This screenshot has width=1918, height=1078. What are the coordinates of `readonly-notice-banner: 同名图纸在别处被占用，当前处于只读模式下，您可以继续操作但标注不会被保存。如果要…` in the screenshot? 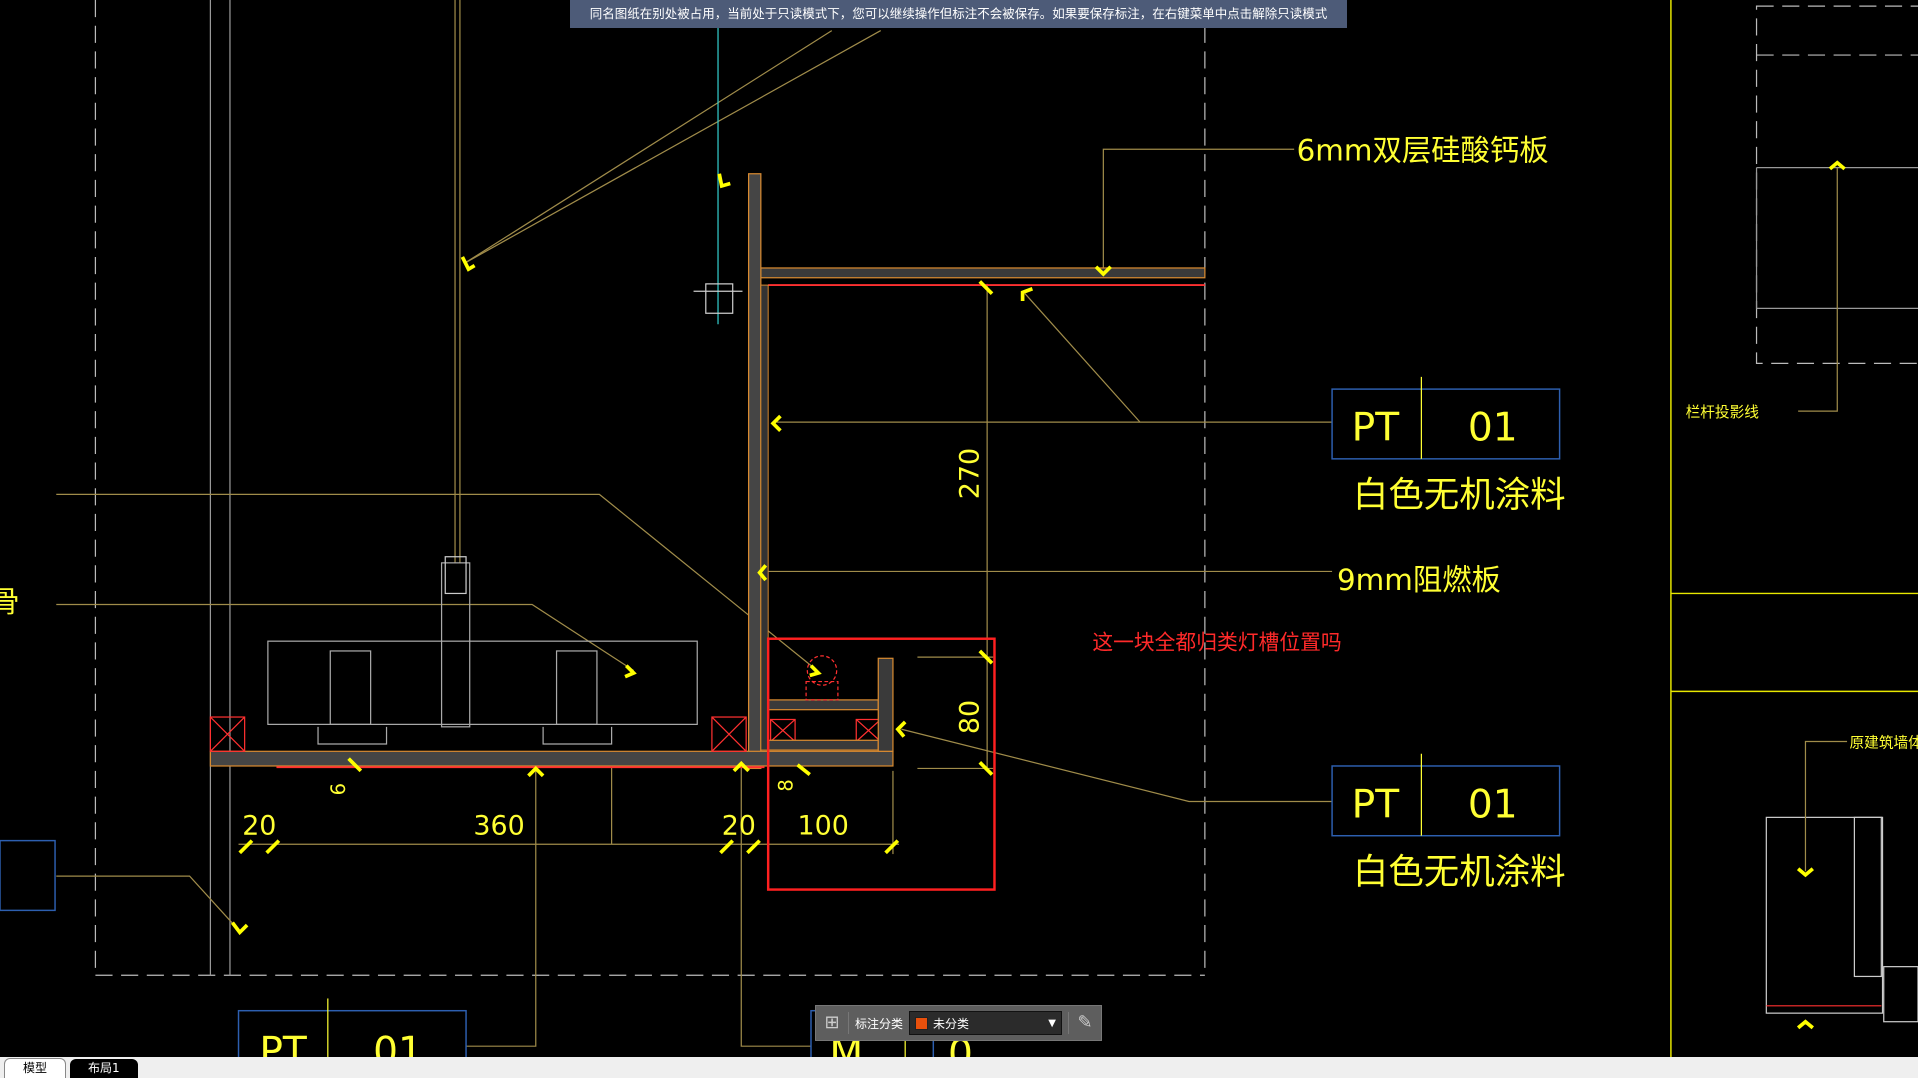 It's located at (958, 14).